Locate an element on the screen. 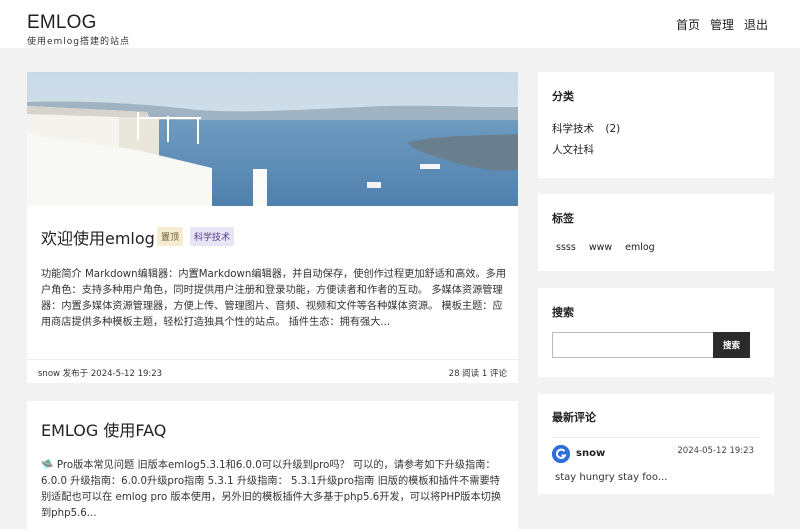 The image size is (800, 529). top-nav: 首页 管理 退出 is located at coordinates (722, 24).